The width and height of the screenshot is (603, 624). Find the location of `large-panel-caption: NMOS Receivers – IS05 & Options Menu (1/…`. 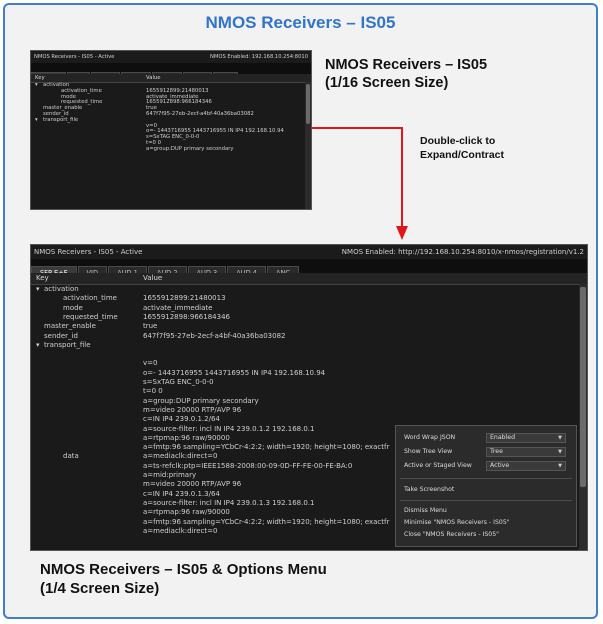

large-panel-caption: NMOS Receivers – IS05 & Options Menu (1/… is located at coordinates (183, 579).